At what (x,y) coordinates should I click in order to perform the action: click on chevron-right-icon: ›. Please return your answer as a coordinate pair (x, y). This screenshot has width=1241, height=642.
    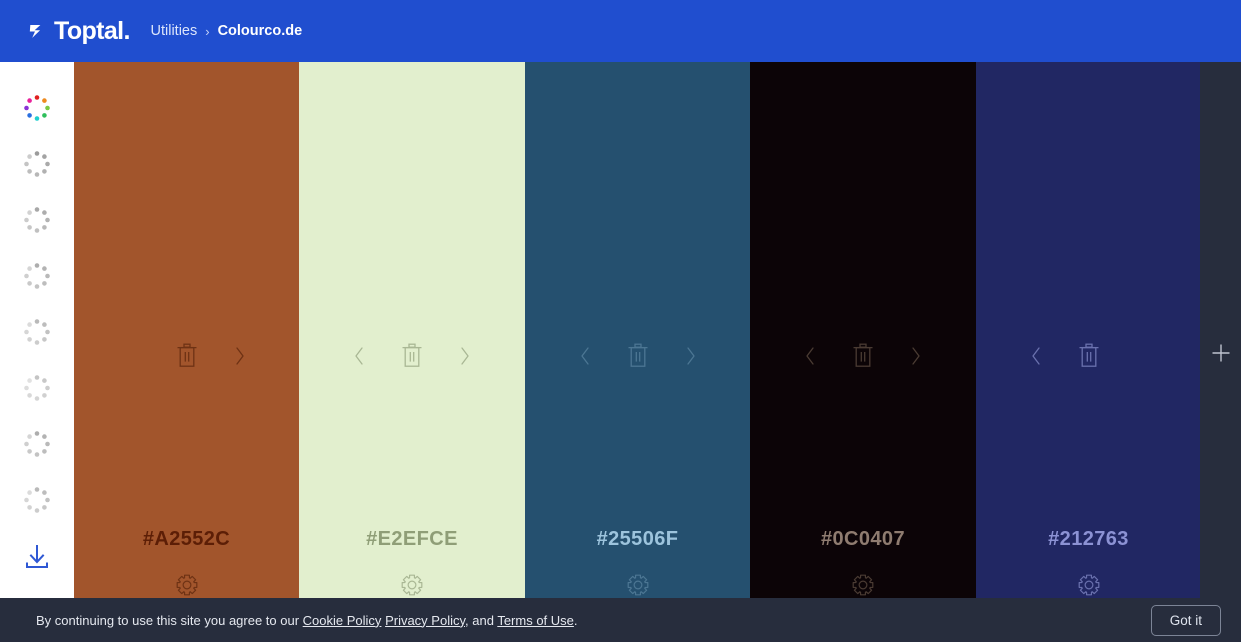
    Looking at the image, I should click on (207, 31).